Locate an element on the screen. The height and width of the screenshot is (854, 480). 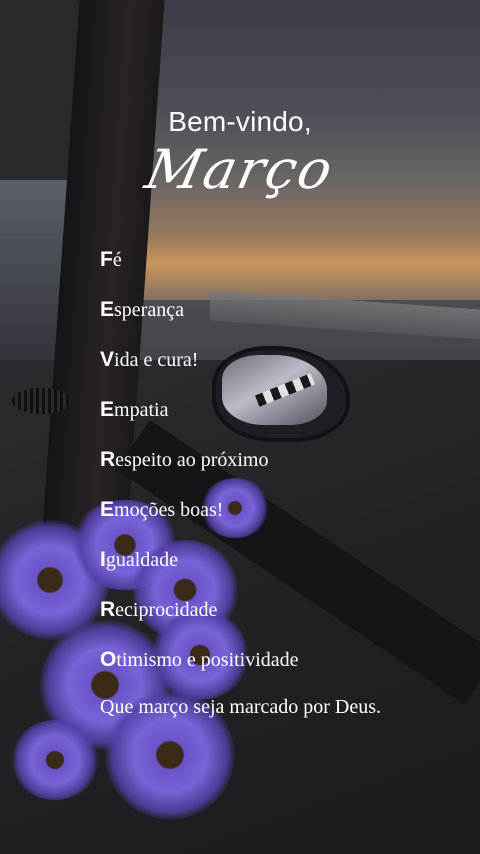
acrostic-text: mpatia is located at coordinates (141, 410).